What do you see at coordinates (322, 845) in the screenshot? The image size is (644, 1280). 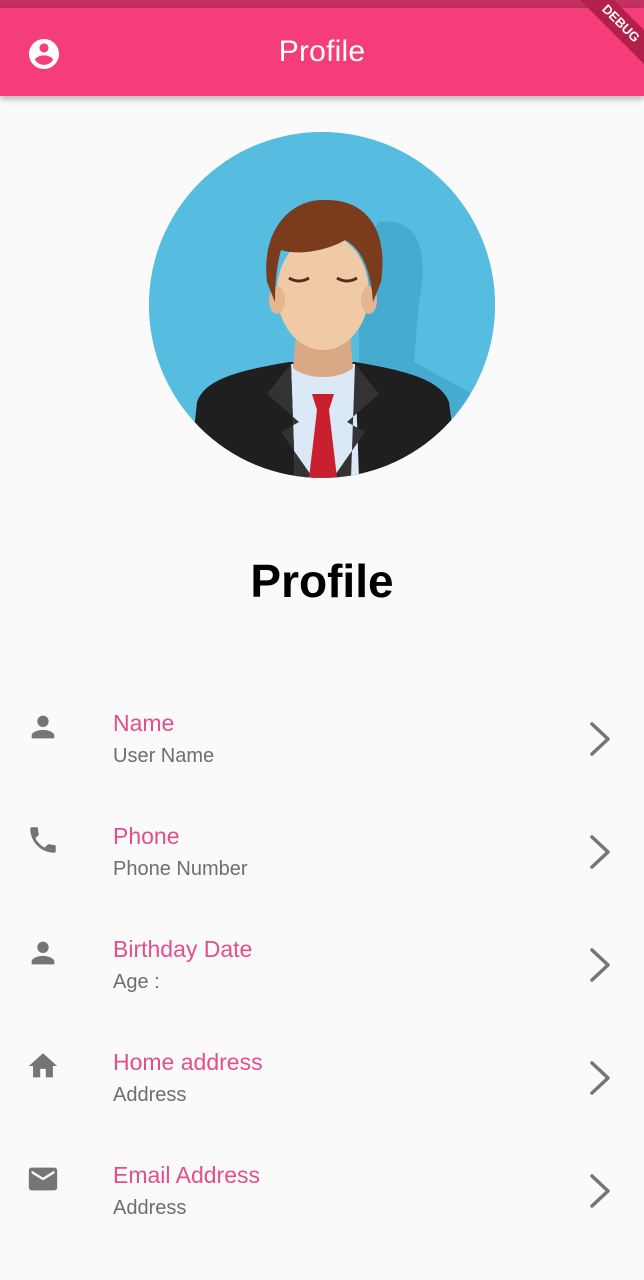 I see `list-item-phone: Phone Phone Number` at bounding box center [322, 845].